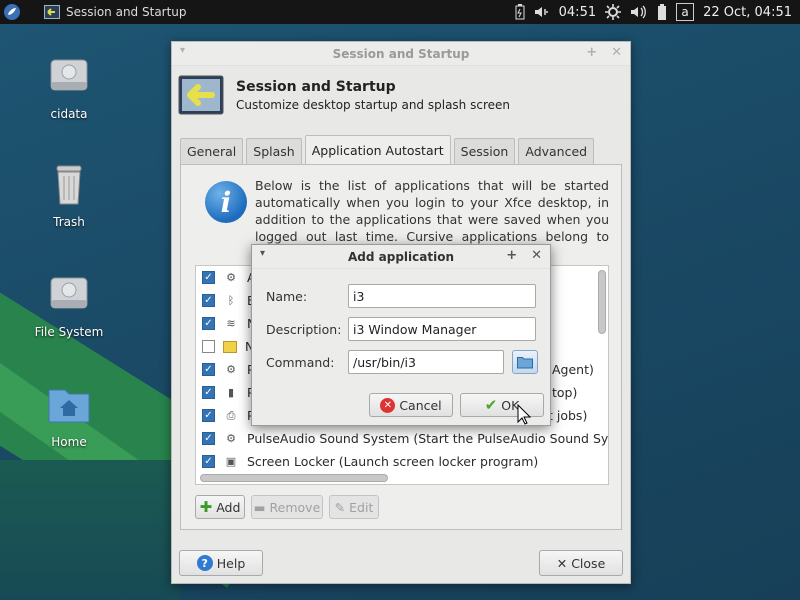 The height and width of the screenshot is (600, 800). Describe the element at coordinates (231, 323) in the screenshot. I see `wifi-icon: ≋` at that location.